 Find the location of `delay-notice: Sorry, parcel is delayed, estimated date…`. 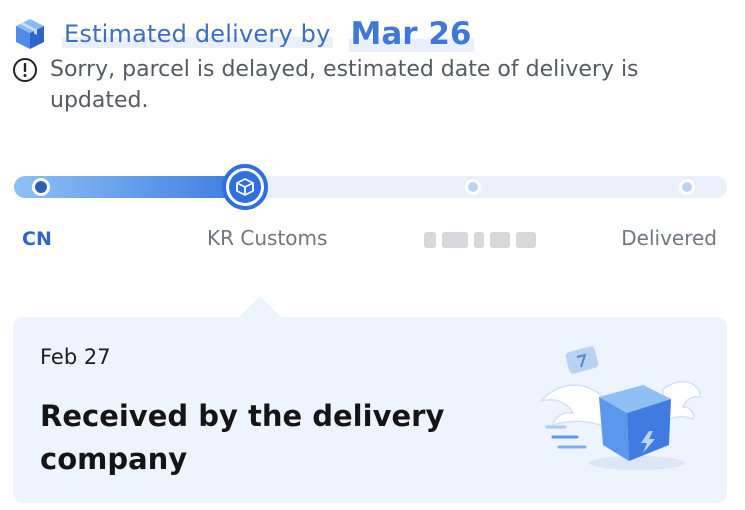

delay-notice: Sorry, parcel is delayed, estimated date… is located at coordinates (357, 85).